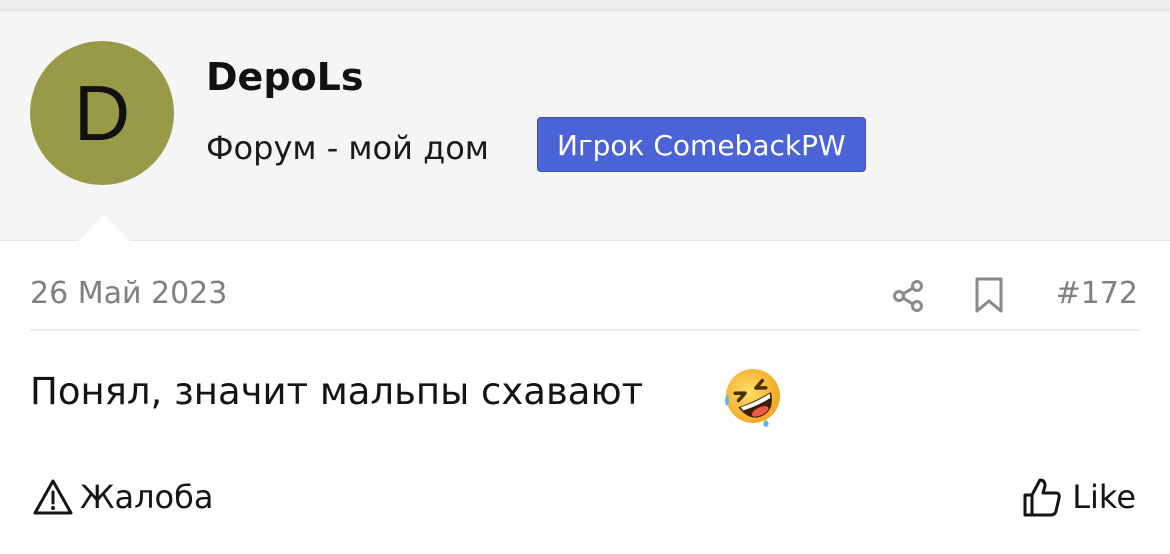 The image size is (1170, 554). Describe the element at coordinates (104, 227) in the screenshot. I see `header-arrow` at that location.